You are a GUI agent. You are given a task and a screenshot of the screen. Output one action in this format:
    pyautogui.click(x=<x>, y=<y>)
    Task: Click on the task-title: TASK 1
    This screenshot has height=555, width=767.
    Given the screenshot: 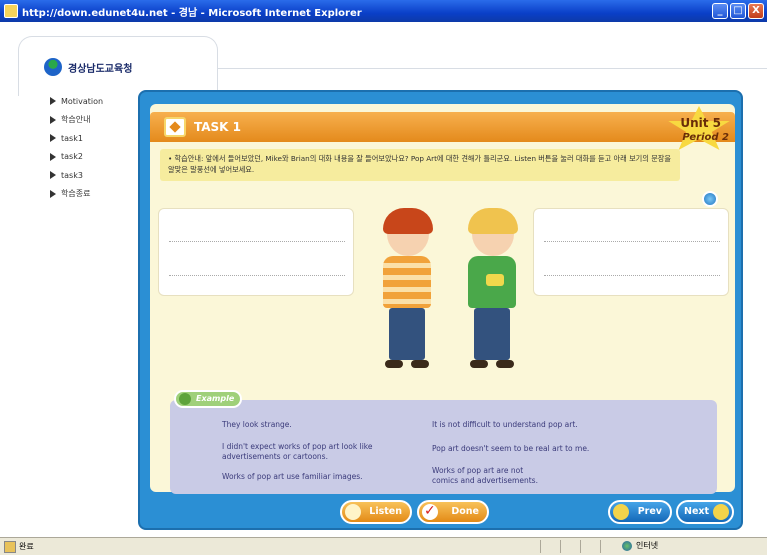 What is the action you would take?
    pyautogui.click(x=218, y=127)
    